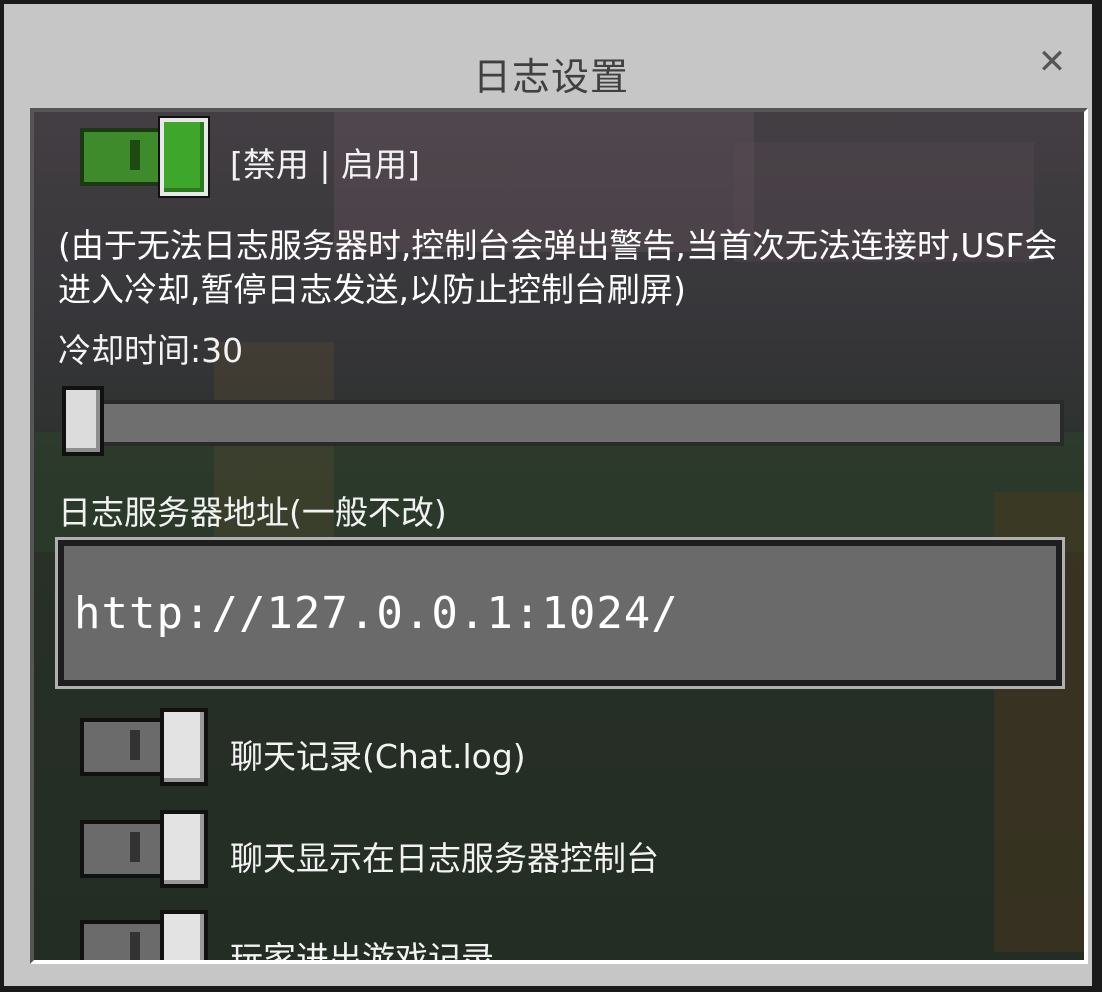  What do you see at coordinates (362, 951) in the screenshot?
I see `player-join-leave-label: 玩家进出游戏记录` at bounding box center [362, 951].